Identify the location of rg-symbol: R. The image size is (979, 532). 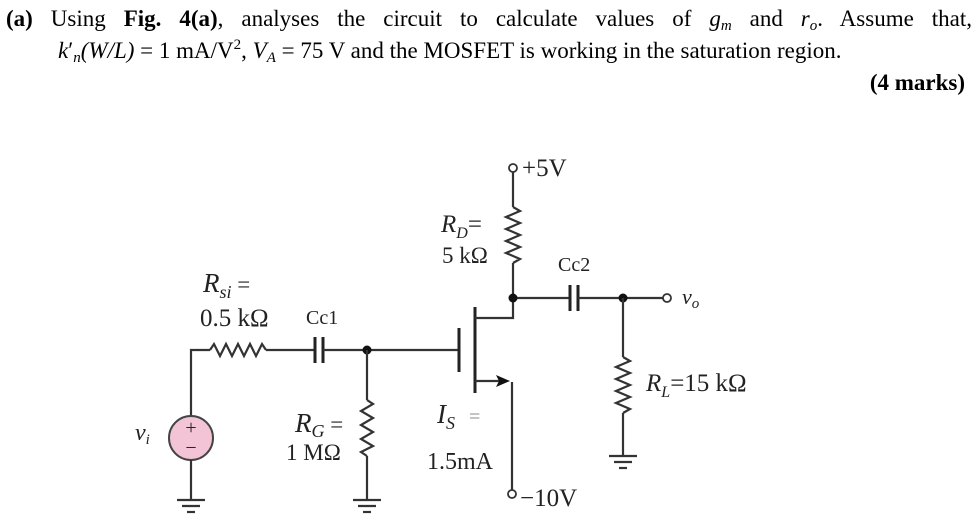
(303, 423).